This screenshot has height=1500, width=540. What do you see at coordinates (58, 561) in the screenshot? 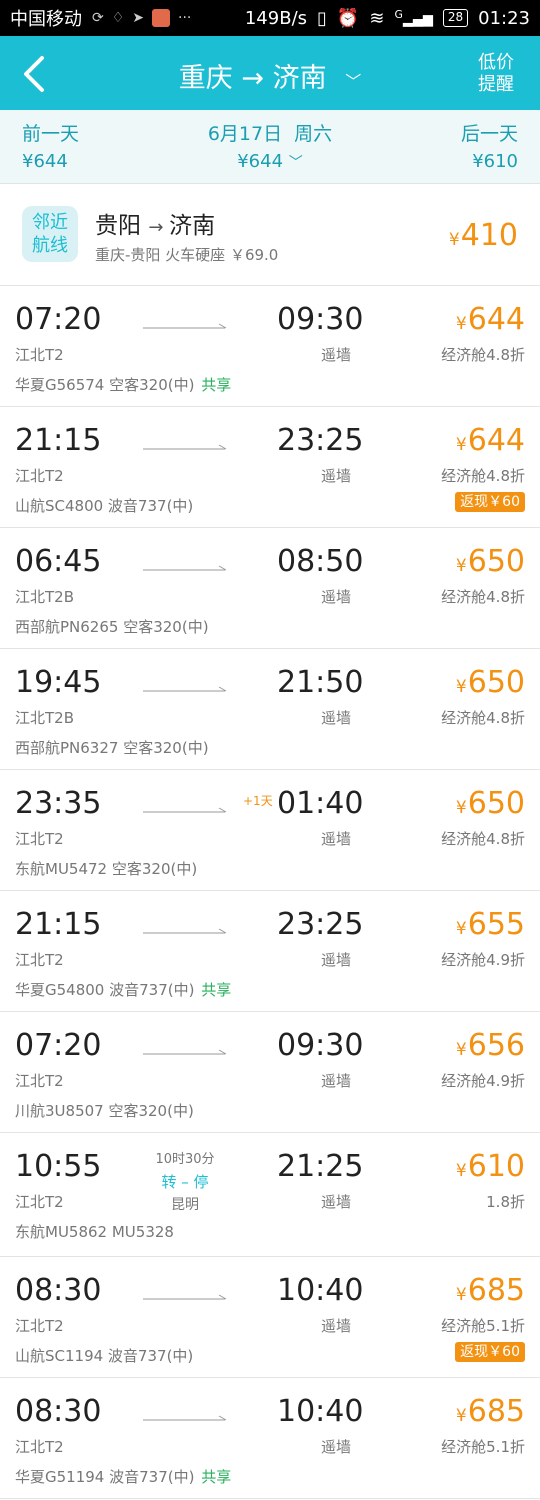
I see `departure-time: 06:45` at bounding box center [58, 561].